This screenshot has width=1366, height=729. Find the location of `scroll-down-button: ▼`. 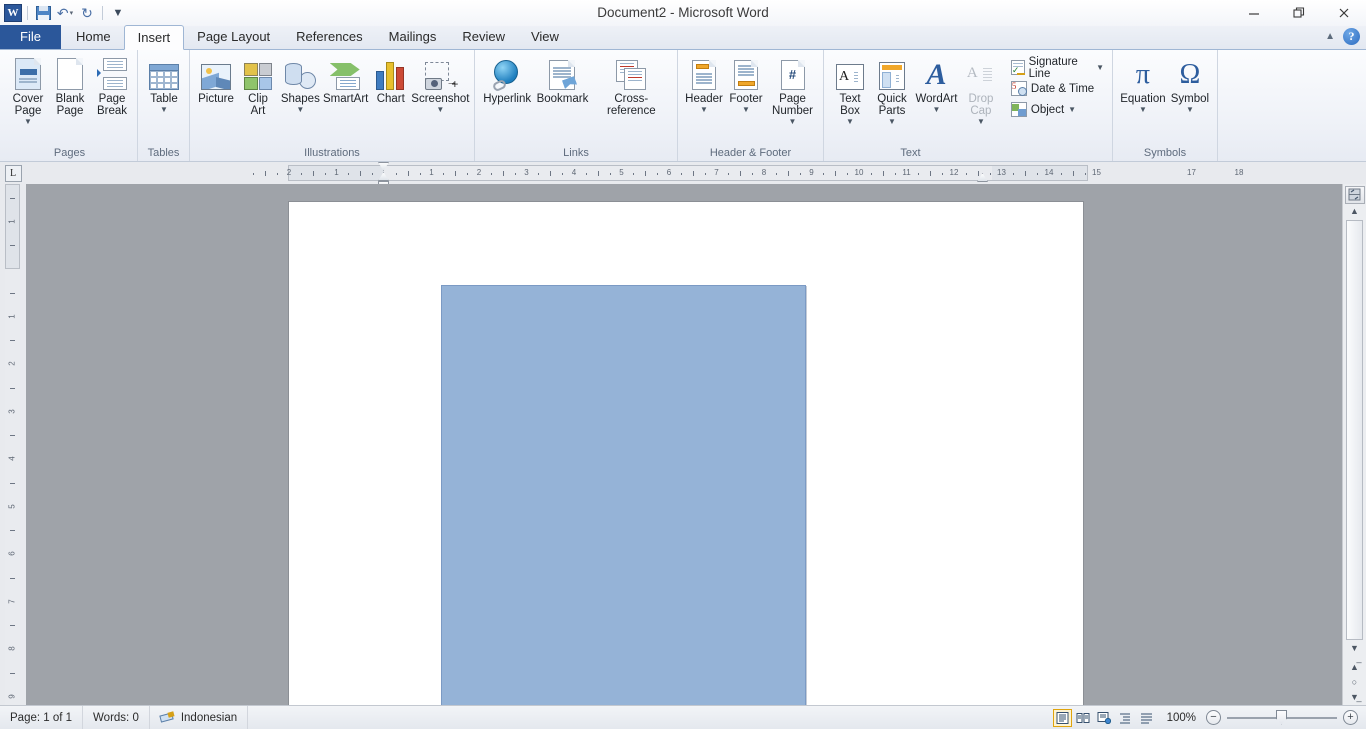

scroll-down-button: ▼ is located at coordinates (1354, 648).